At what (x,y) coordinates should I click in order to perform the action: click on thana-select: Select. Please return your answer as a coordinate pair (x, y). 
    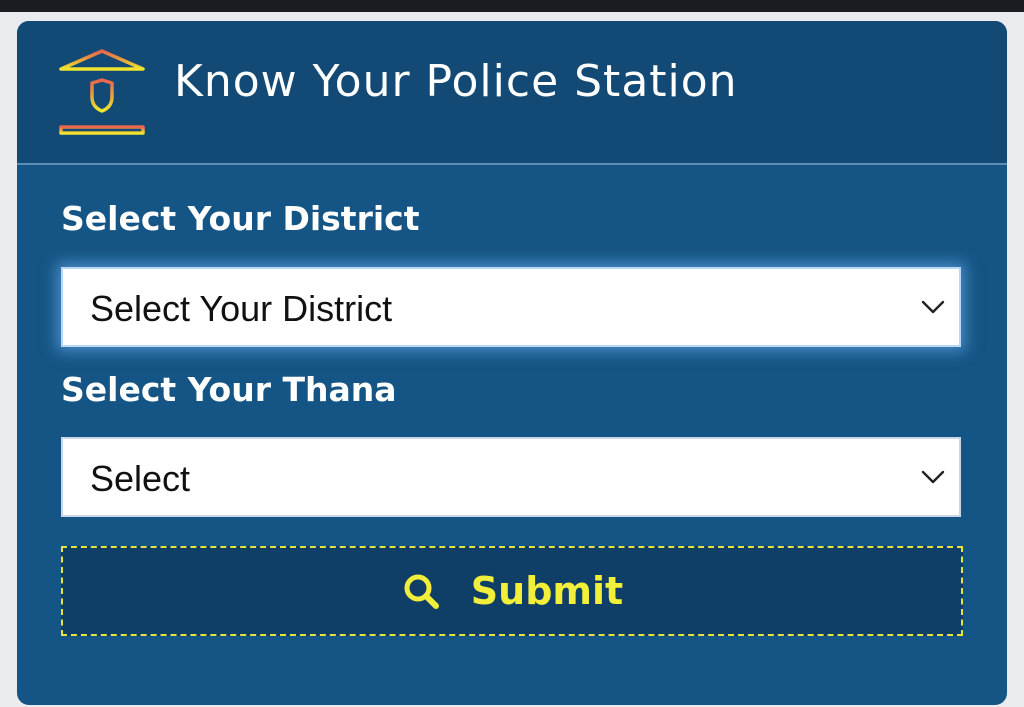
    Looking at the image, I should click on (511, 477).